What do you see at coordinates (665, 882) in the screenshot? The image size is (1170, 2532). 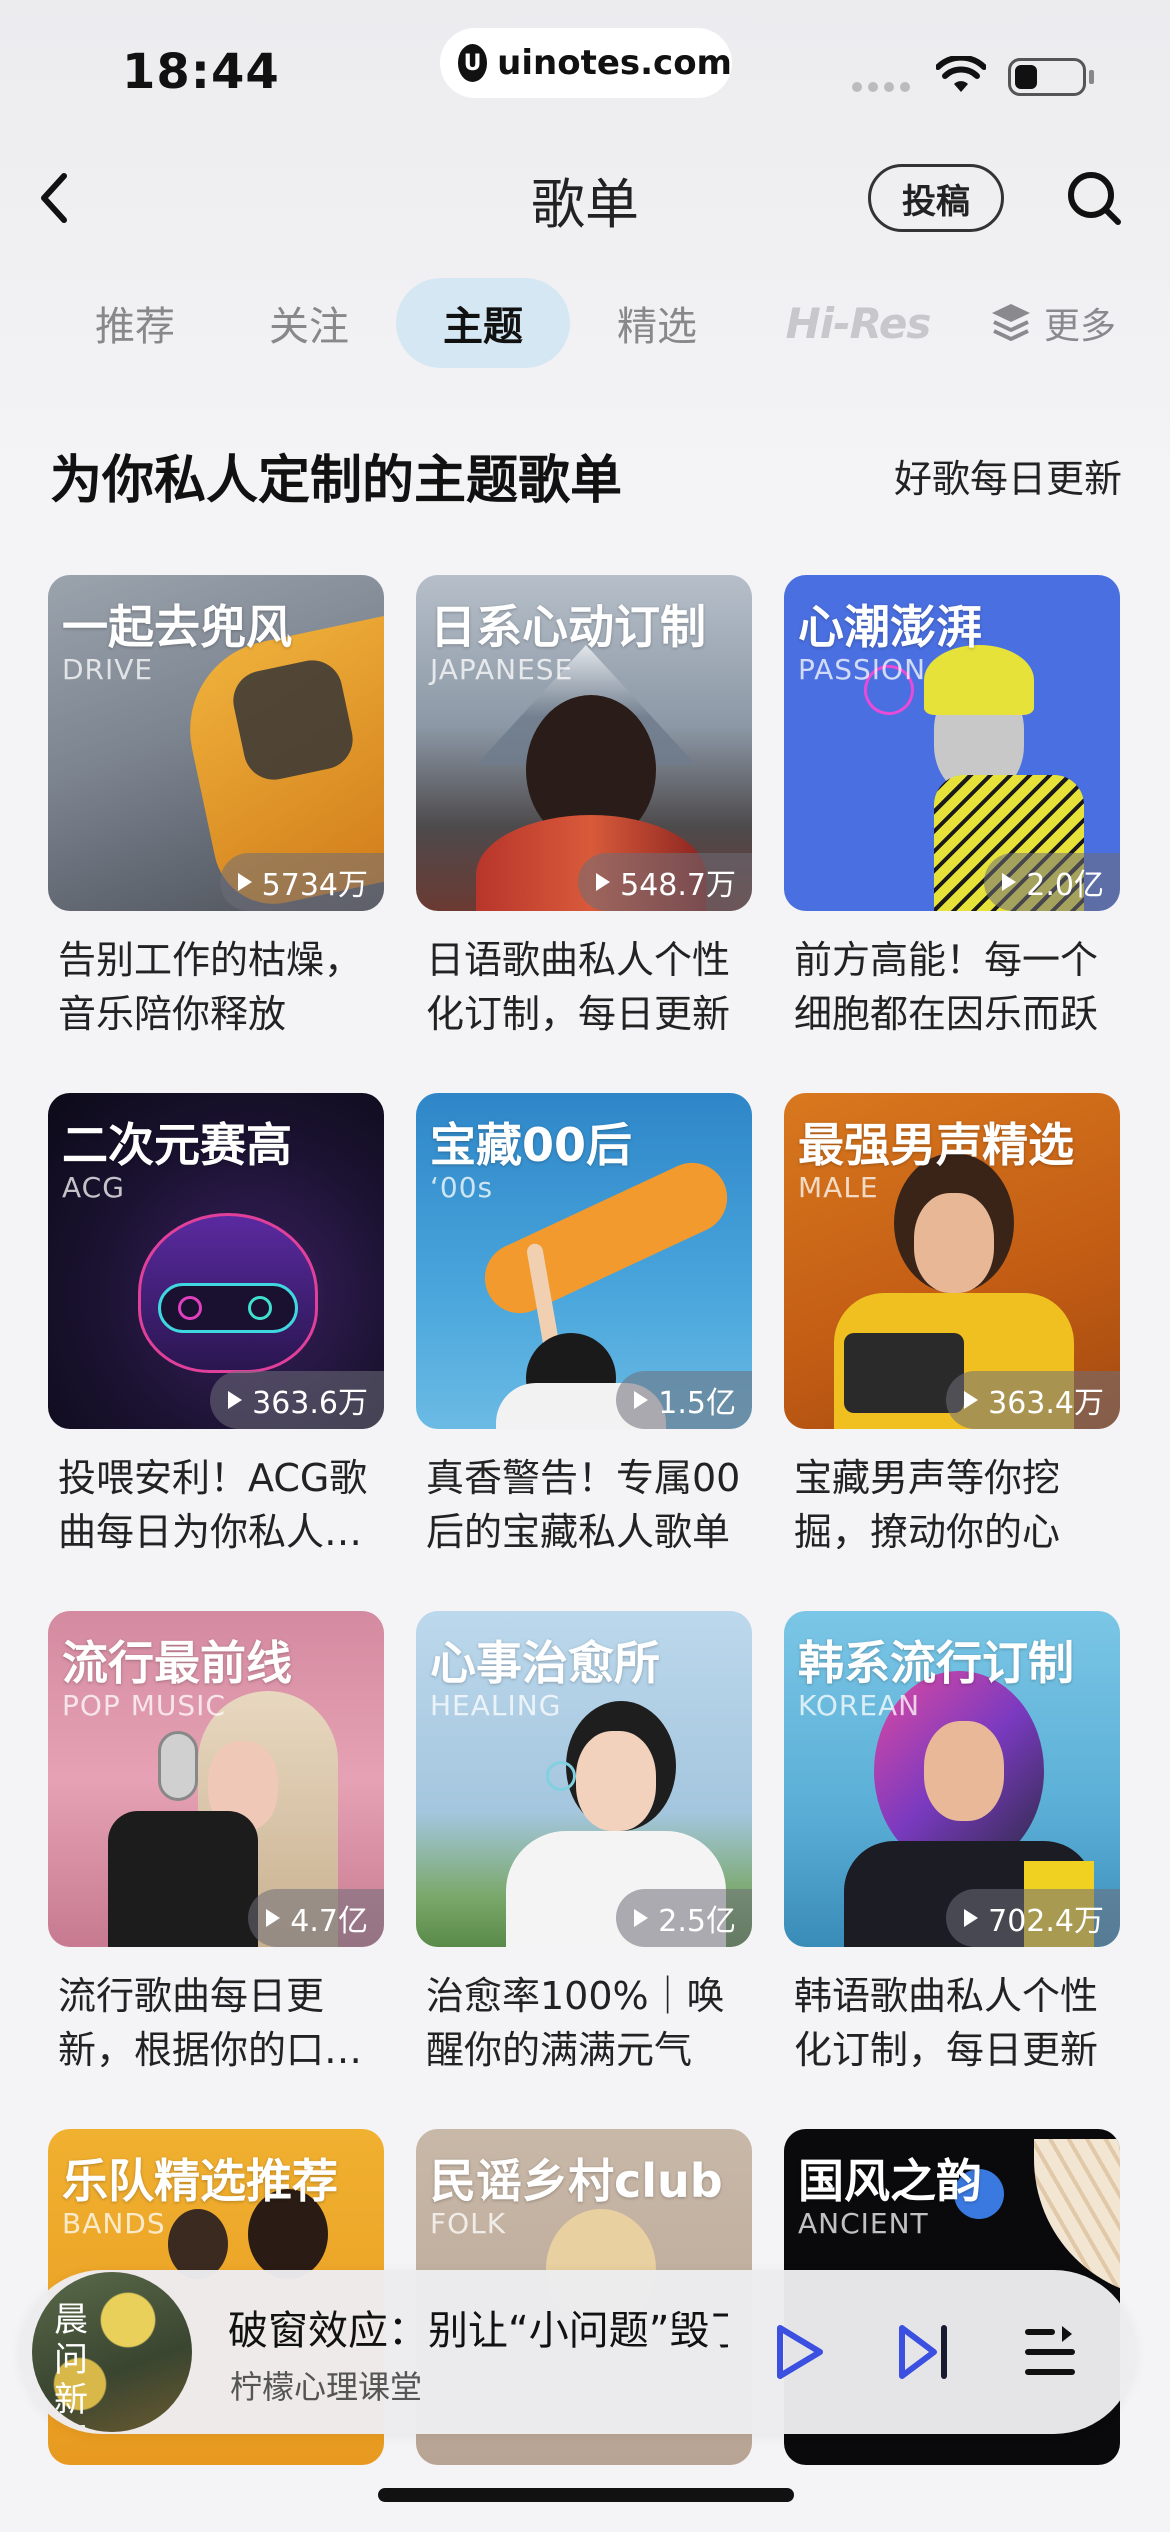 I see `play-count: 548.7万` at bounding box center [665, 882].